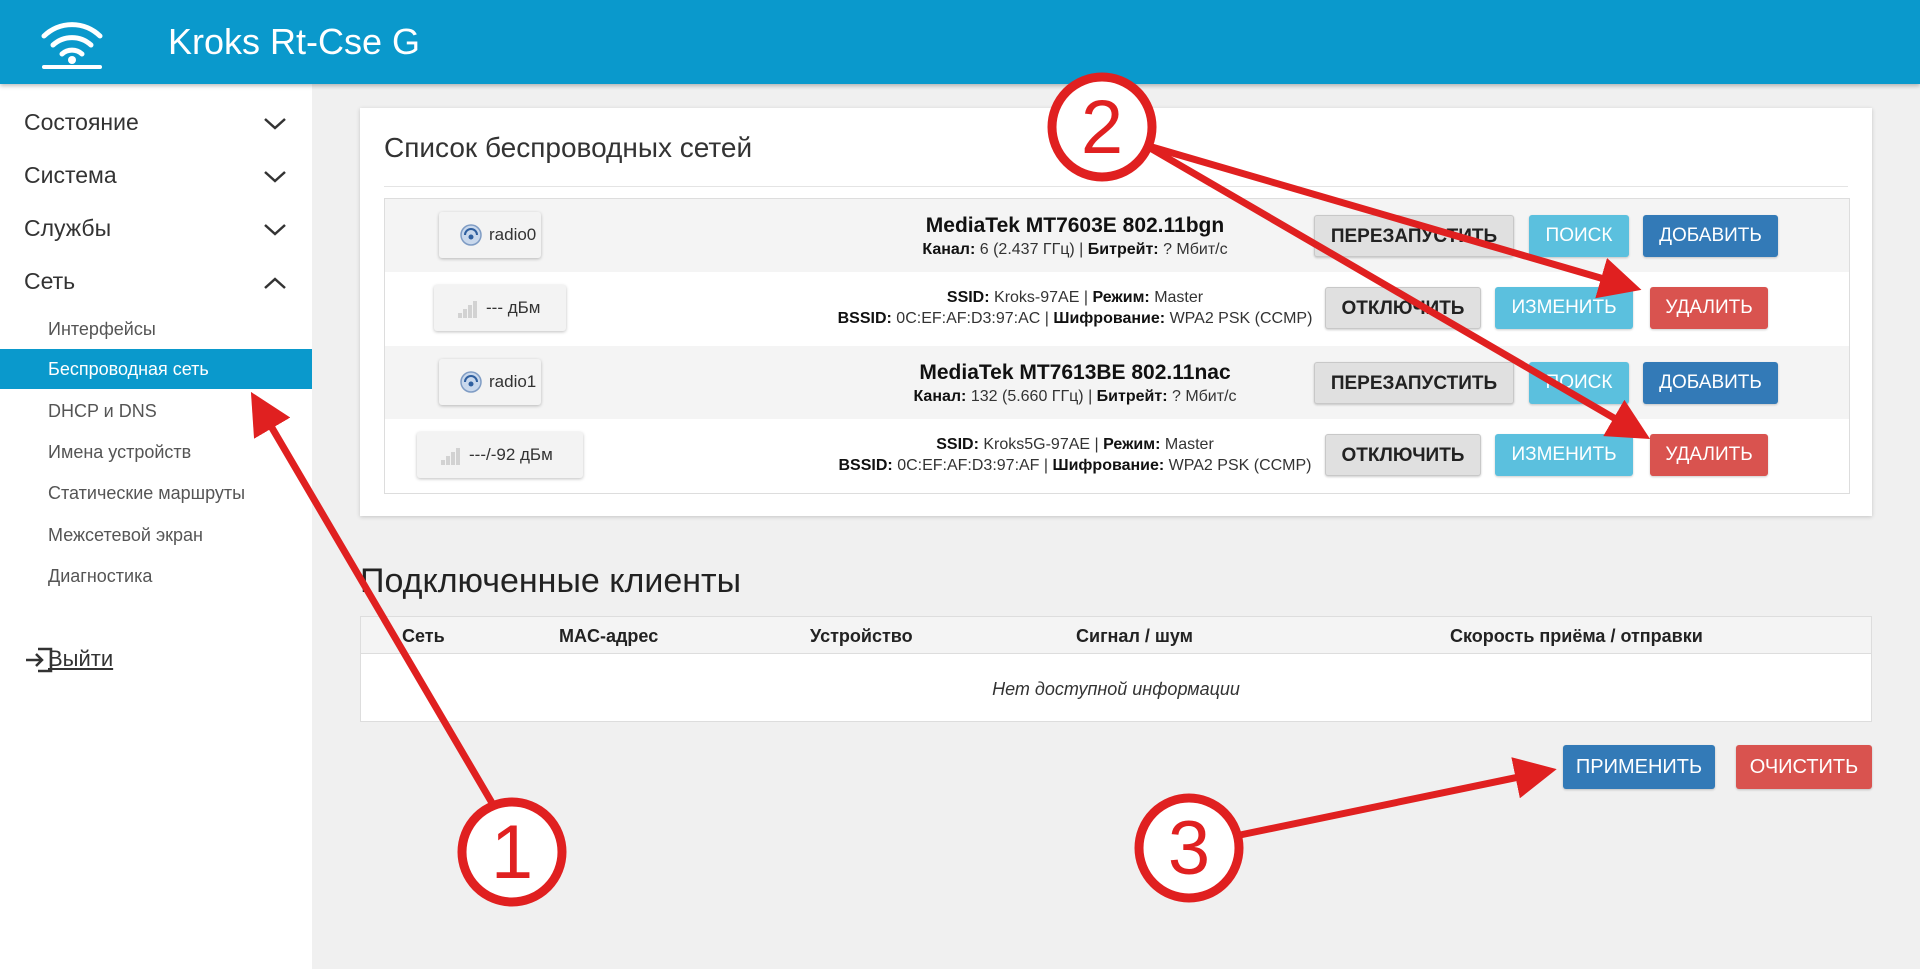 The image size is (1920, 969). I want to click on column-header: Сеть, so click(423, 636).